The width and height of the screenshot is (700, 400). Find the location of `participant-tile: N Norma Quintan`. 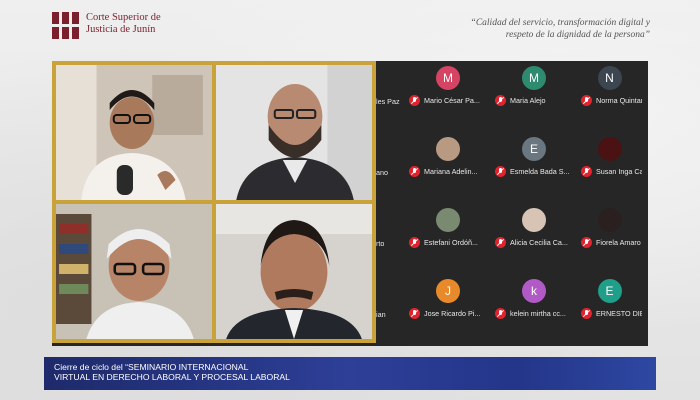

participant-tile: N Norma Quintan is located at coordinates (609, 96).